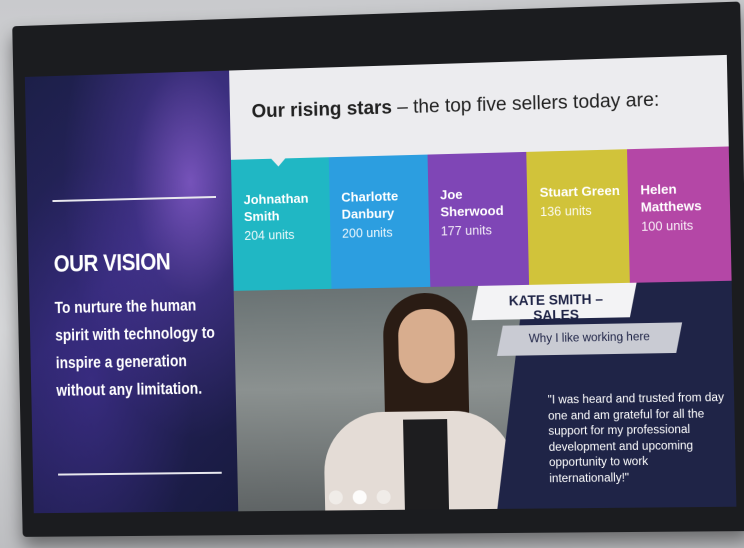 Image resolution: width=744 pixels, height=548 pixels. I want to click on seller-name: Helen Matthews, so click(685, 197).